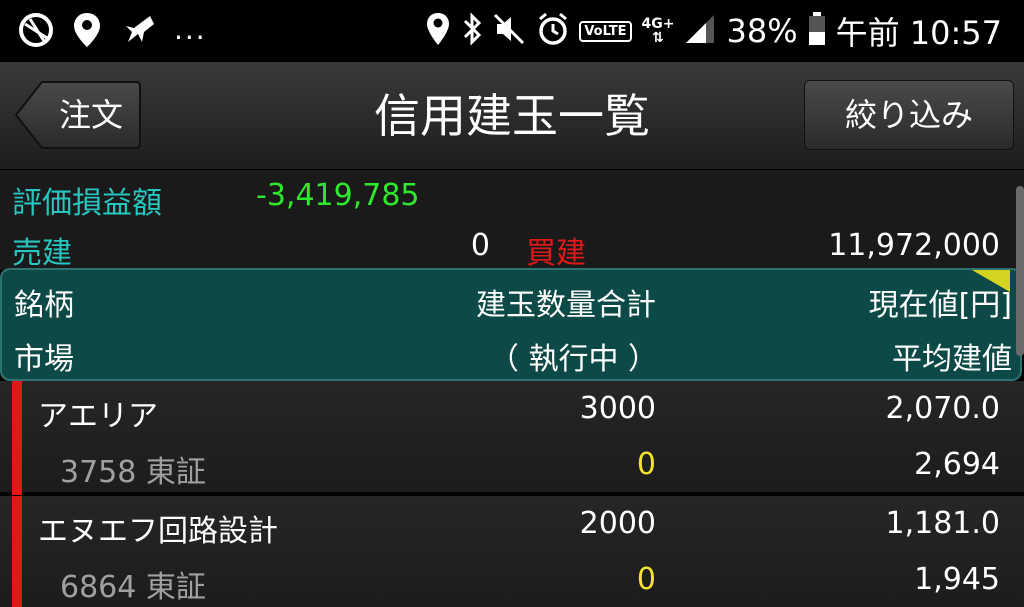 This screenshot has height=607, width=1024. I want to click on position-qty: 2000, so click(617, 523).